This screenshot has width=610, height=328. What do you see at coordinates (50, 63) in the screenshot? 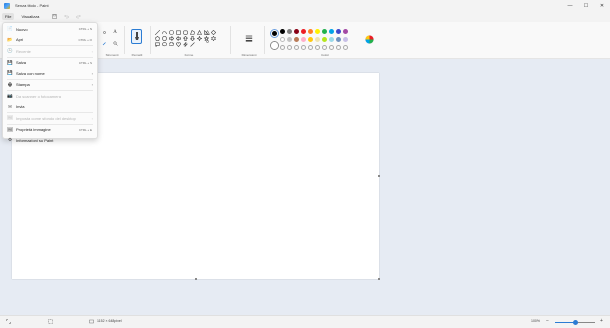
I see `file-menu-item: 💾 Salva CTRL + S` at bounding box center [50, 63].